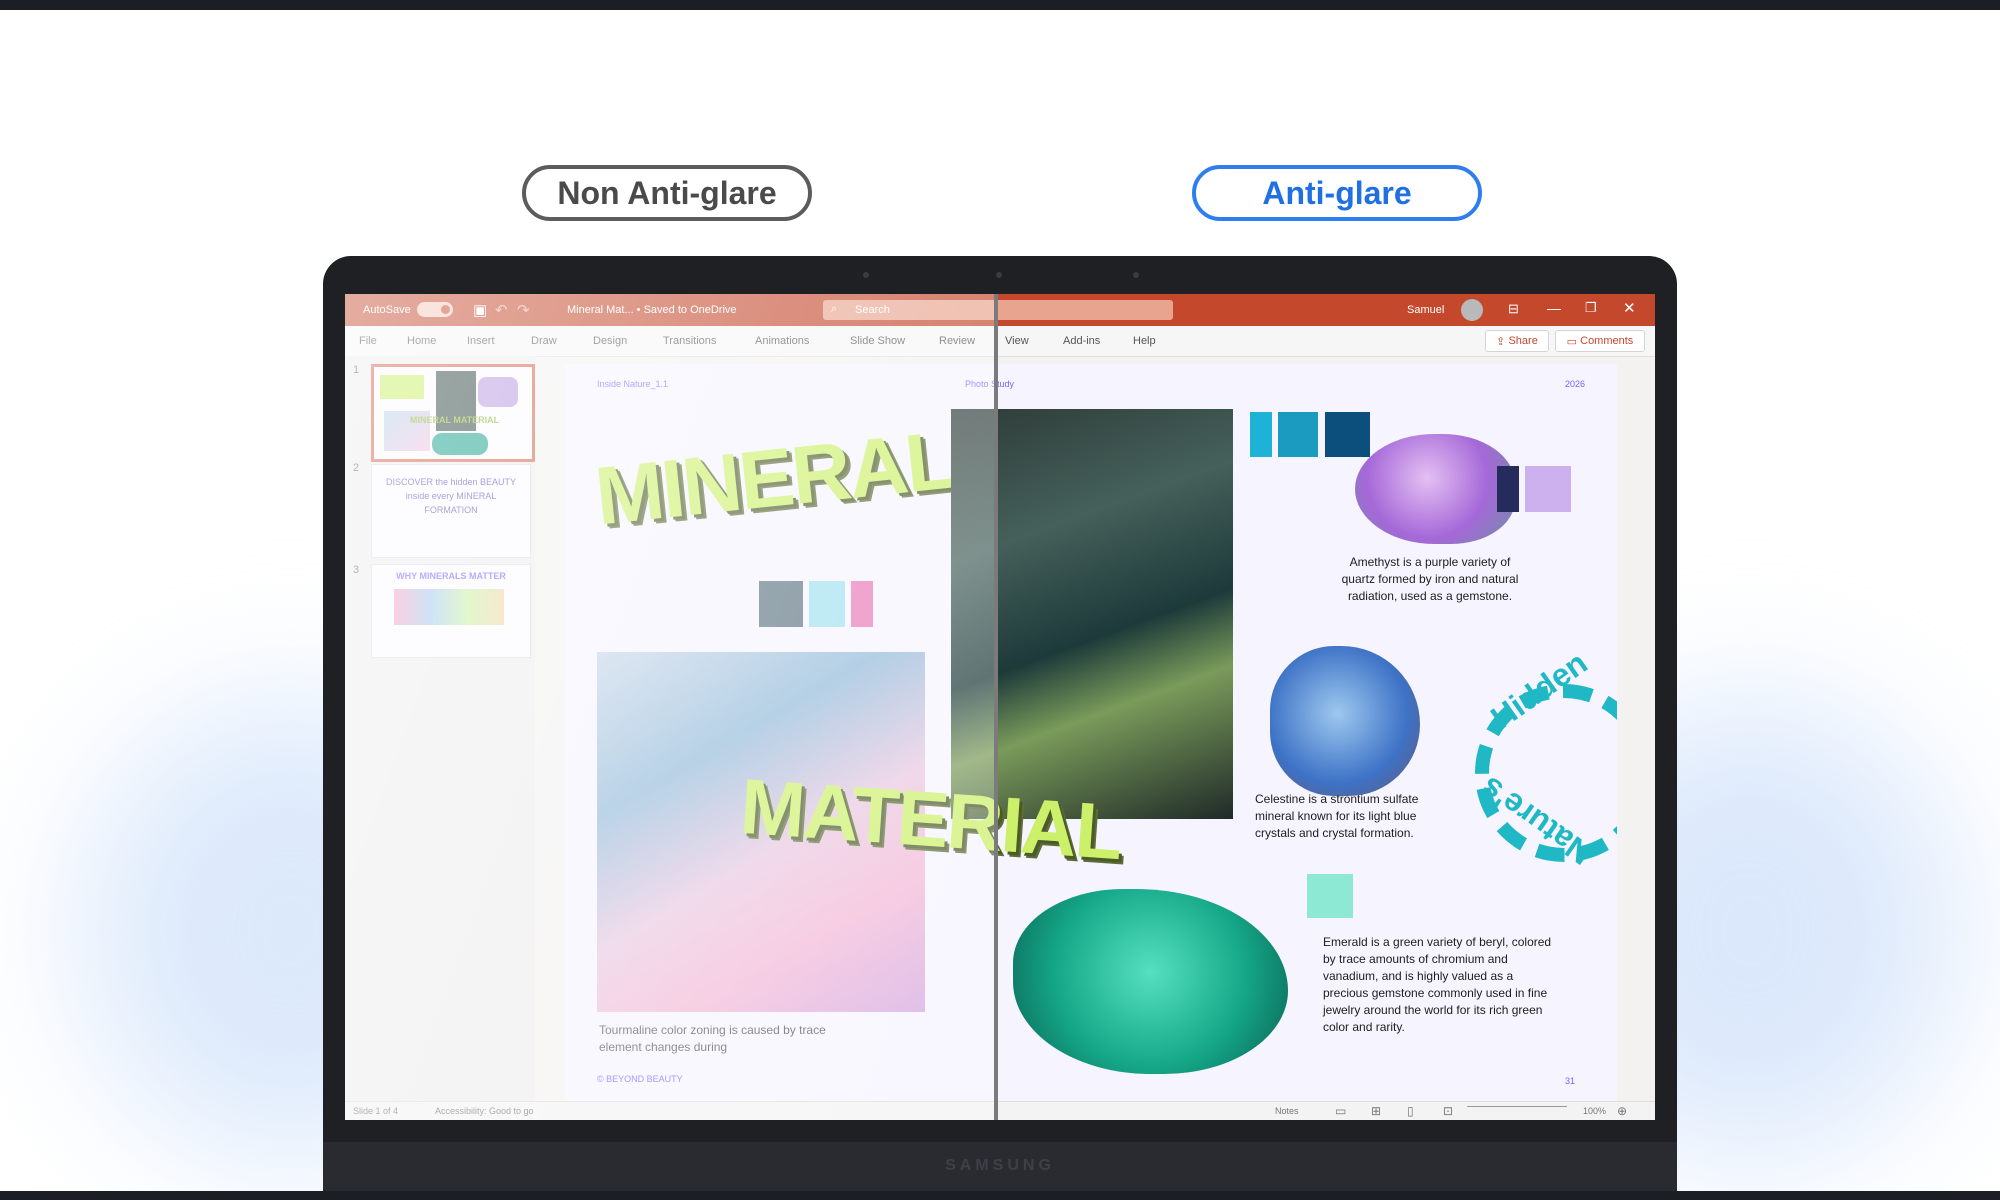  What do you see at coordinates (1000, 5) in the screenshot?
I see `top-bar` at bounding box center [1000, 5].